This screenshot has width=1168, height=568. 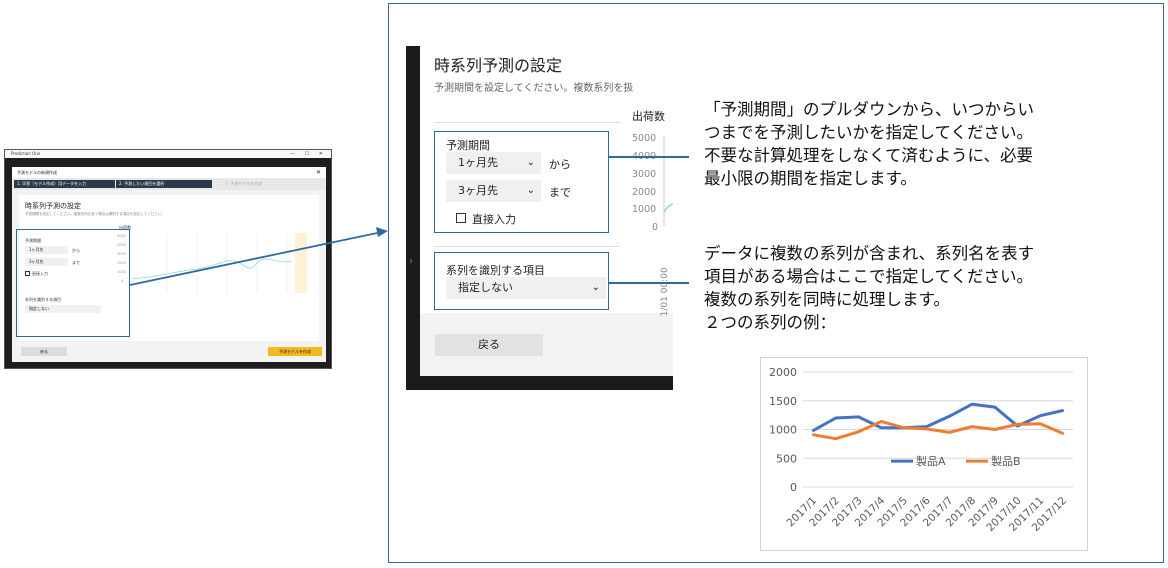 What do you see at coordinates (644, 174) in the screenshot?
I see `ytick: 3000` at bounding box center [644, 174].